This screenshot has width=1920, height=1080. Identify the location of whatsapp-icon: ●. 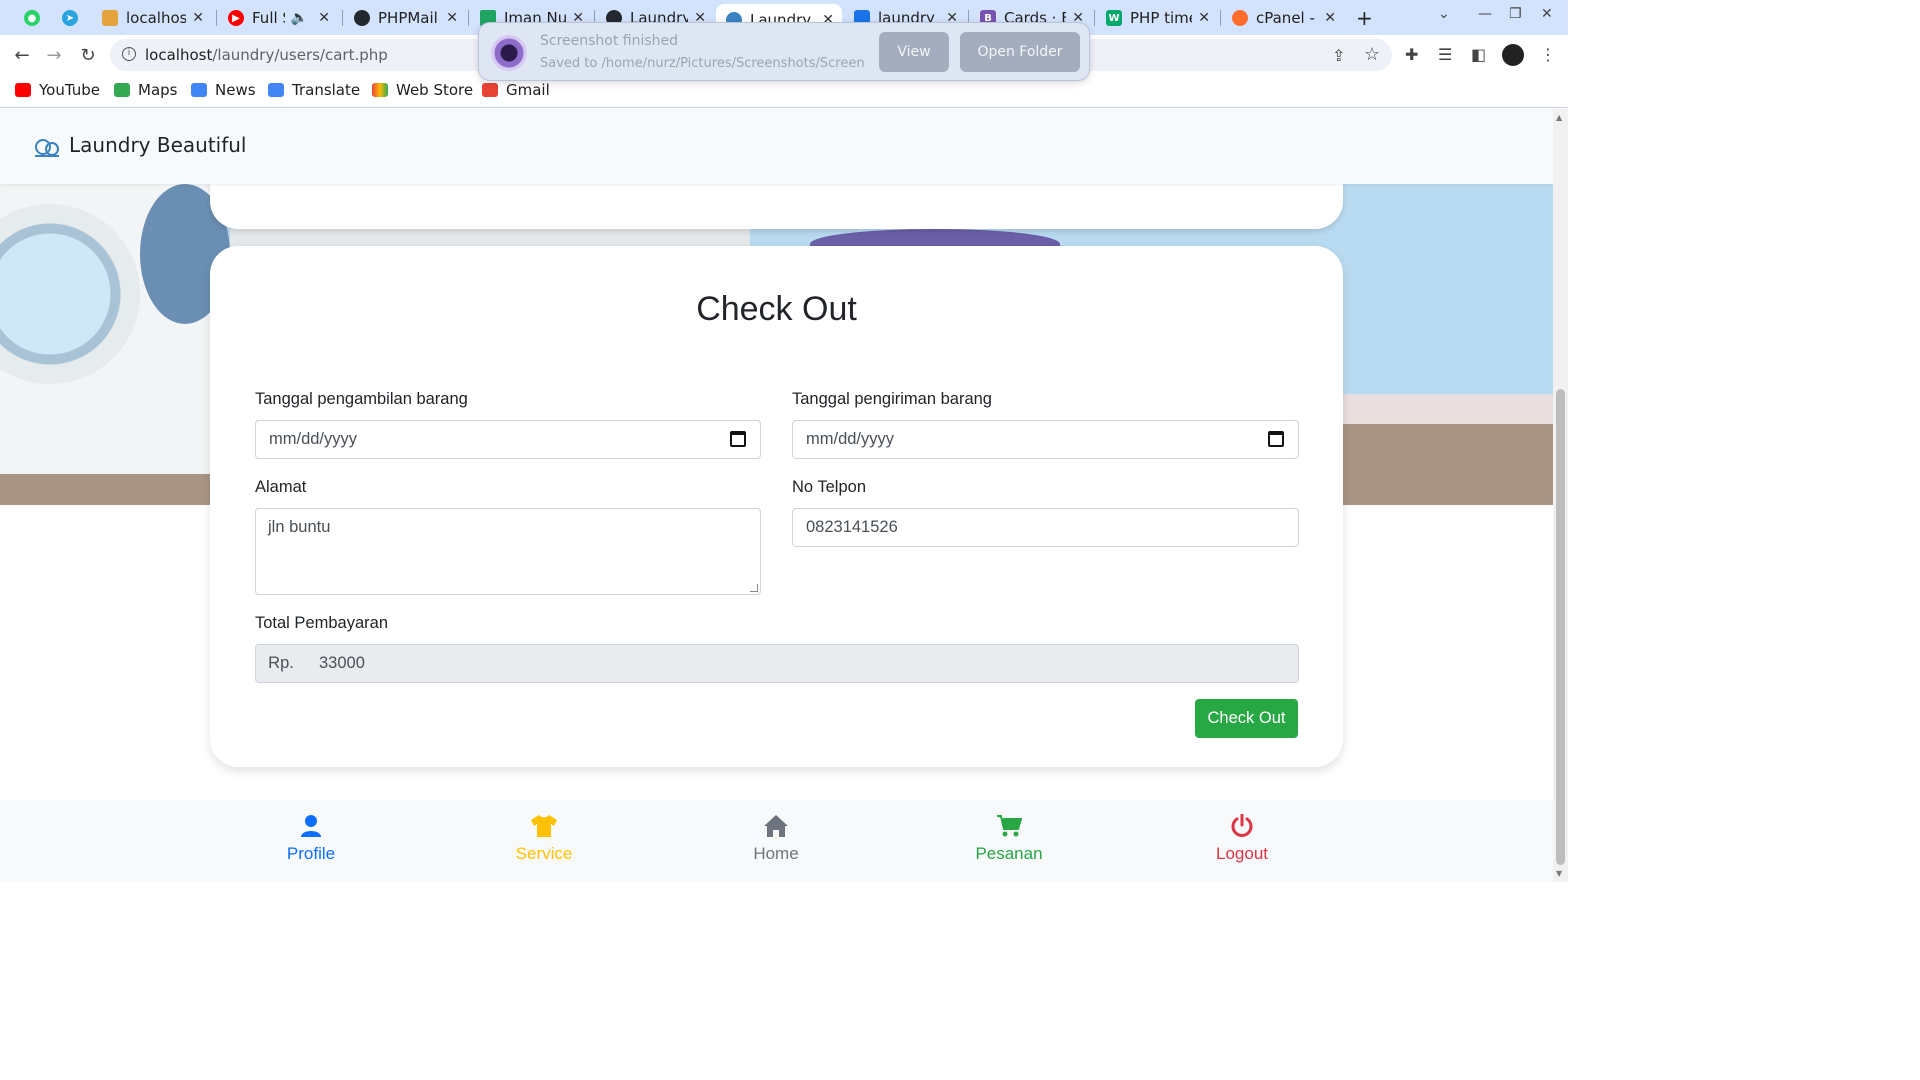
(32, 18).